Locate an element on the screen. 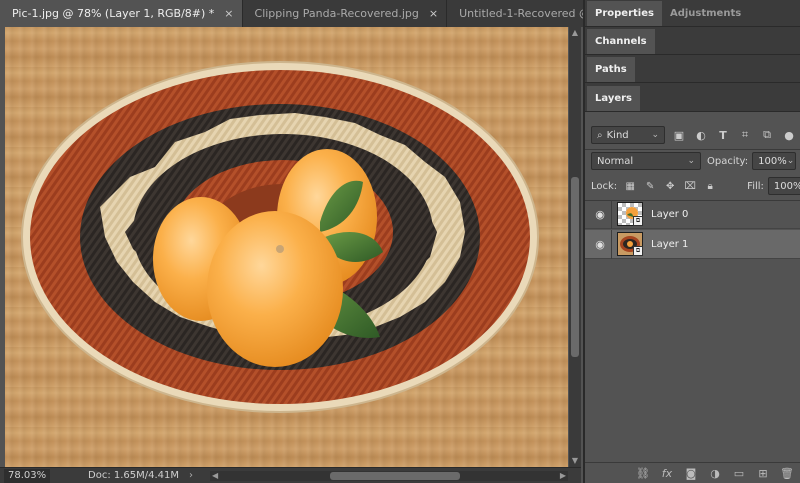  fx-icon: fx is located at coordinates (667, 473).